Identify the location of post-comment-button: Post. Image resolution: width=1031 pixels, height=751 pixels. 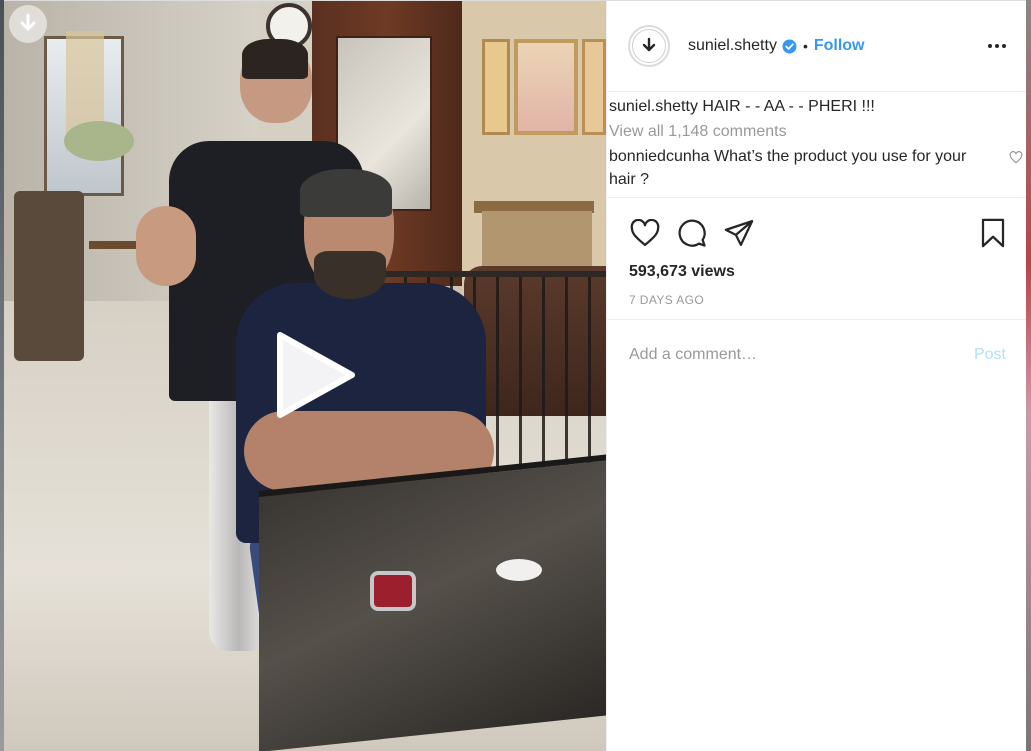
(990, 355).